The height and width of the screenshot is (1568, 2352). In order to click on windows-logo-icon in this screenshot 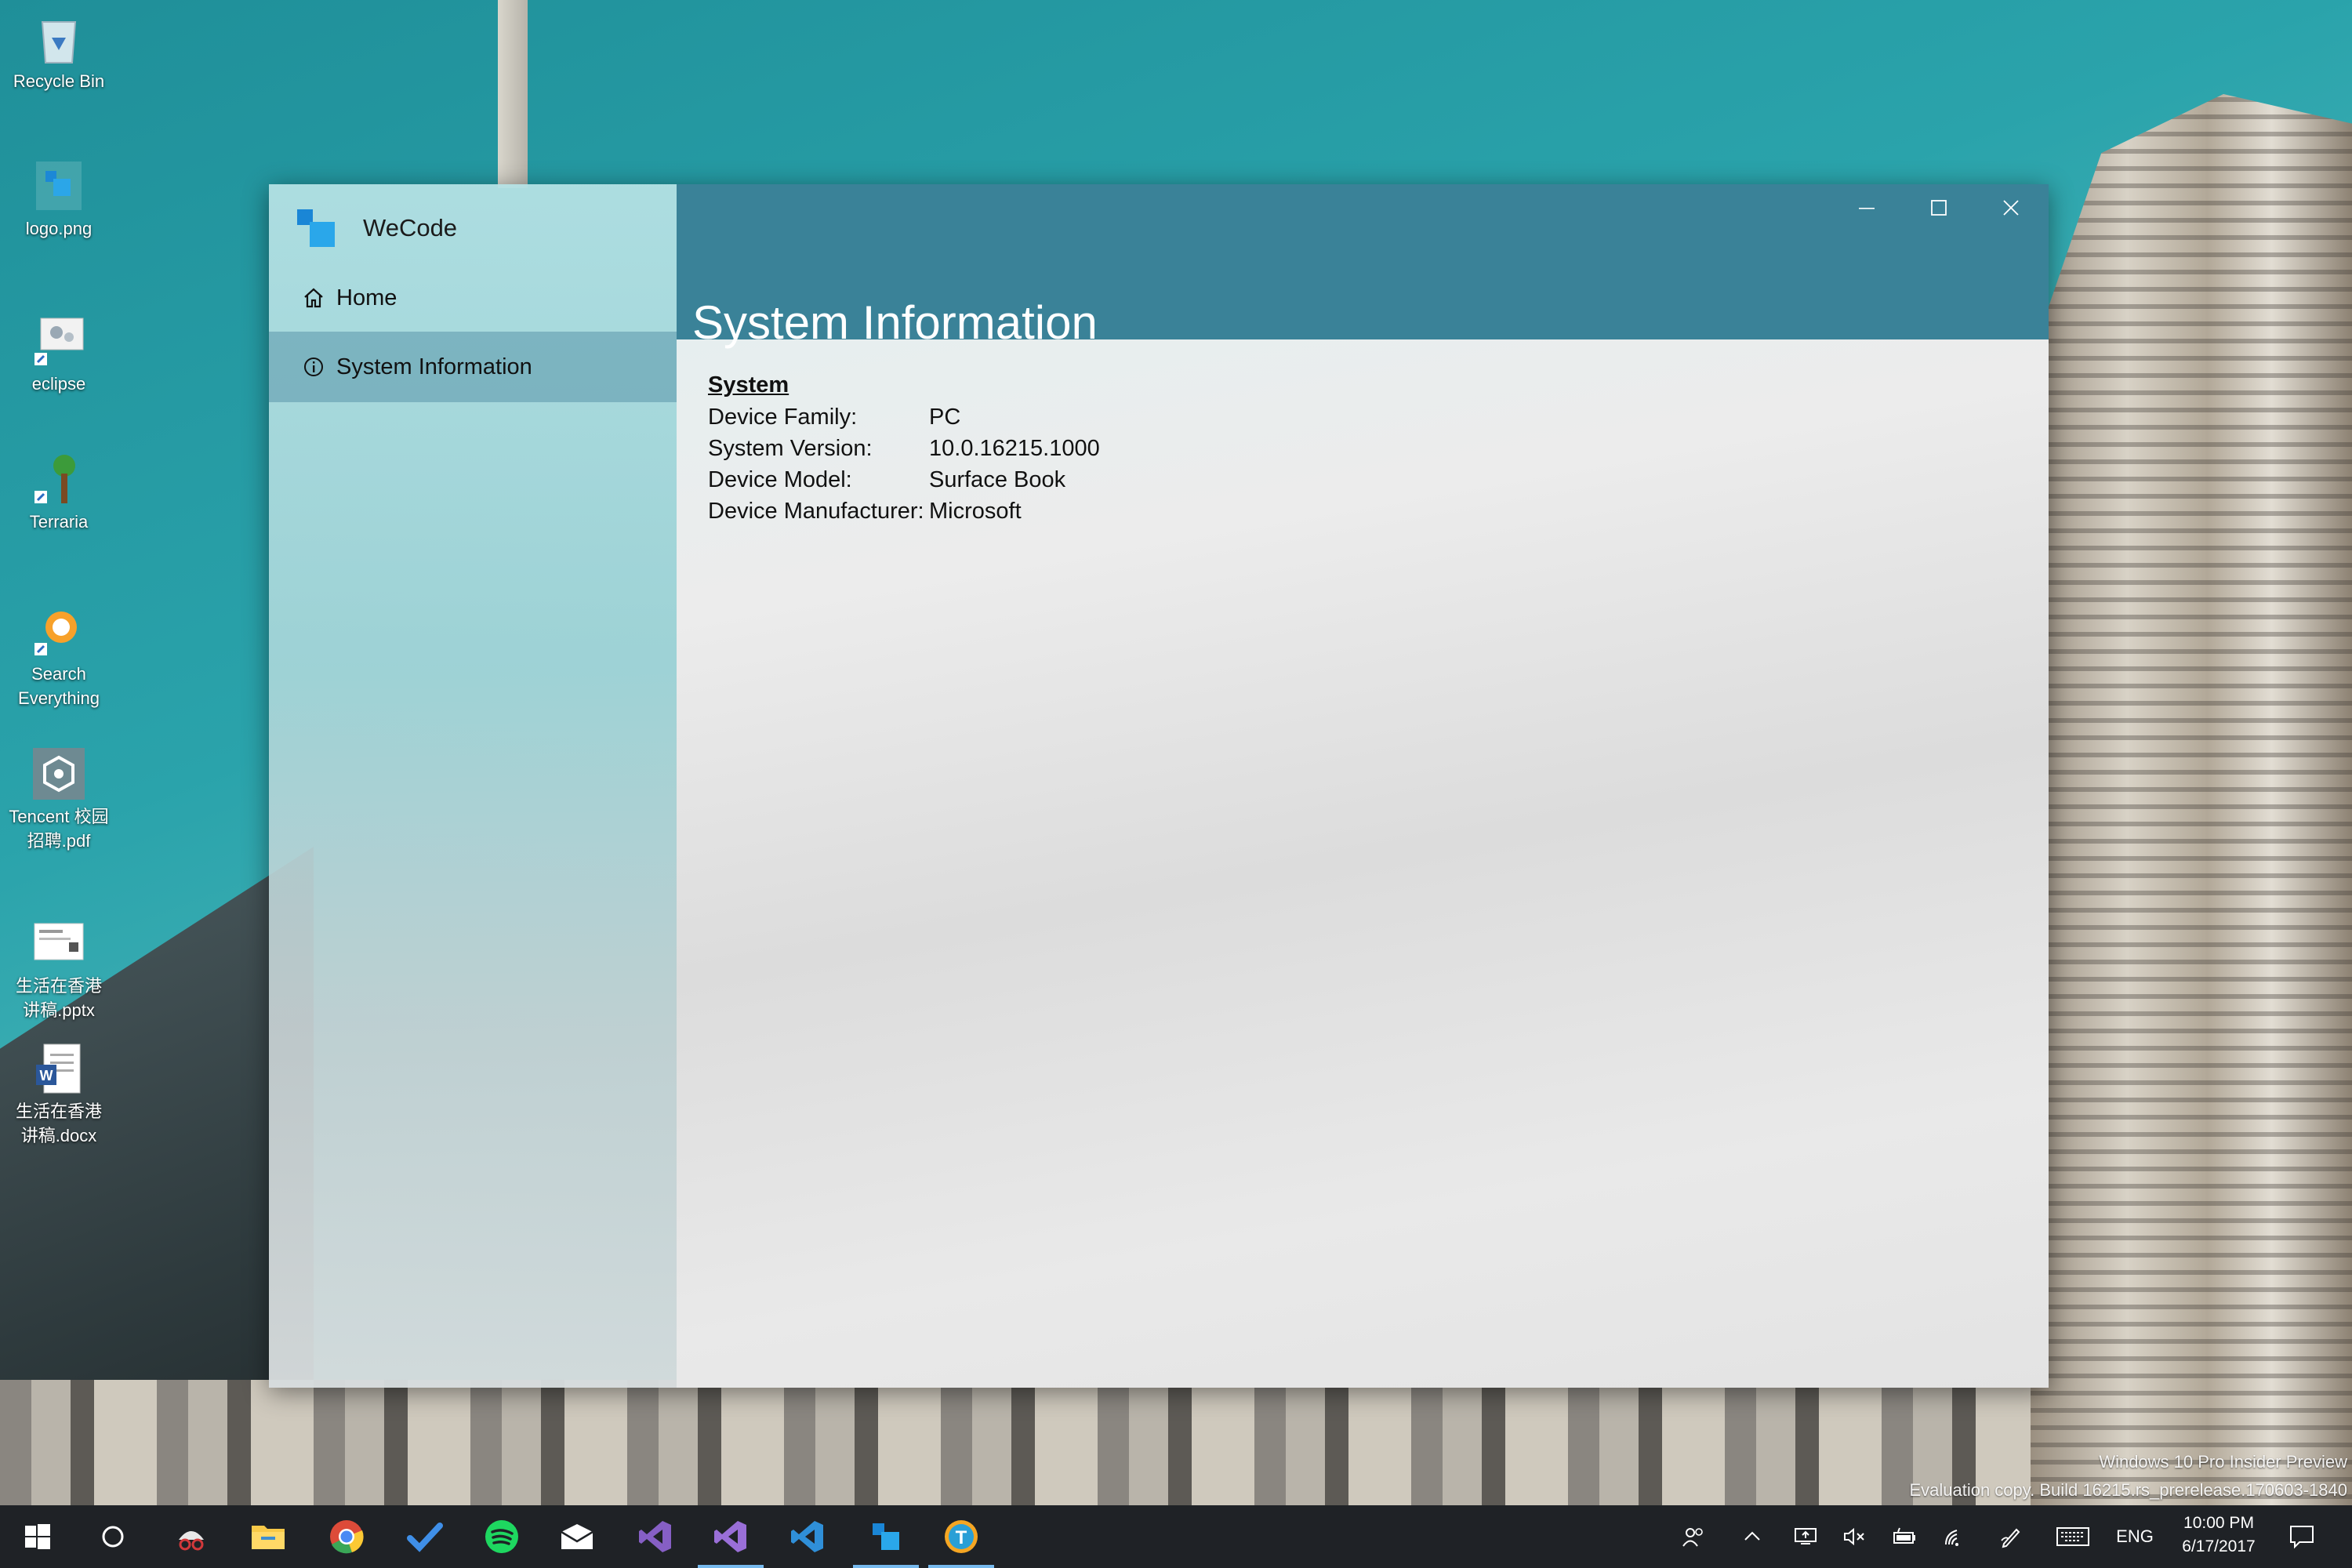, I will do `click(37, 1536)`.